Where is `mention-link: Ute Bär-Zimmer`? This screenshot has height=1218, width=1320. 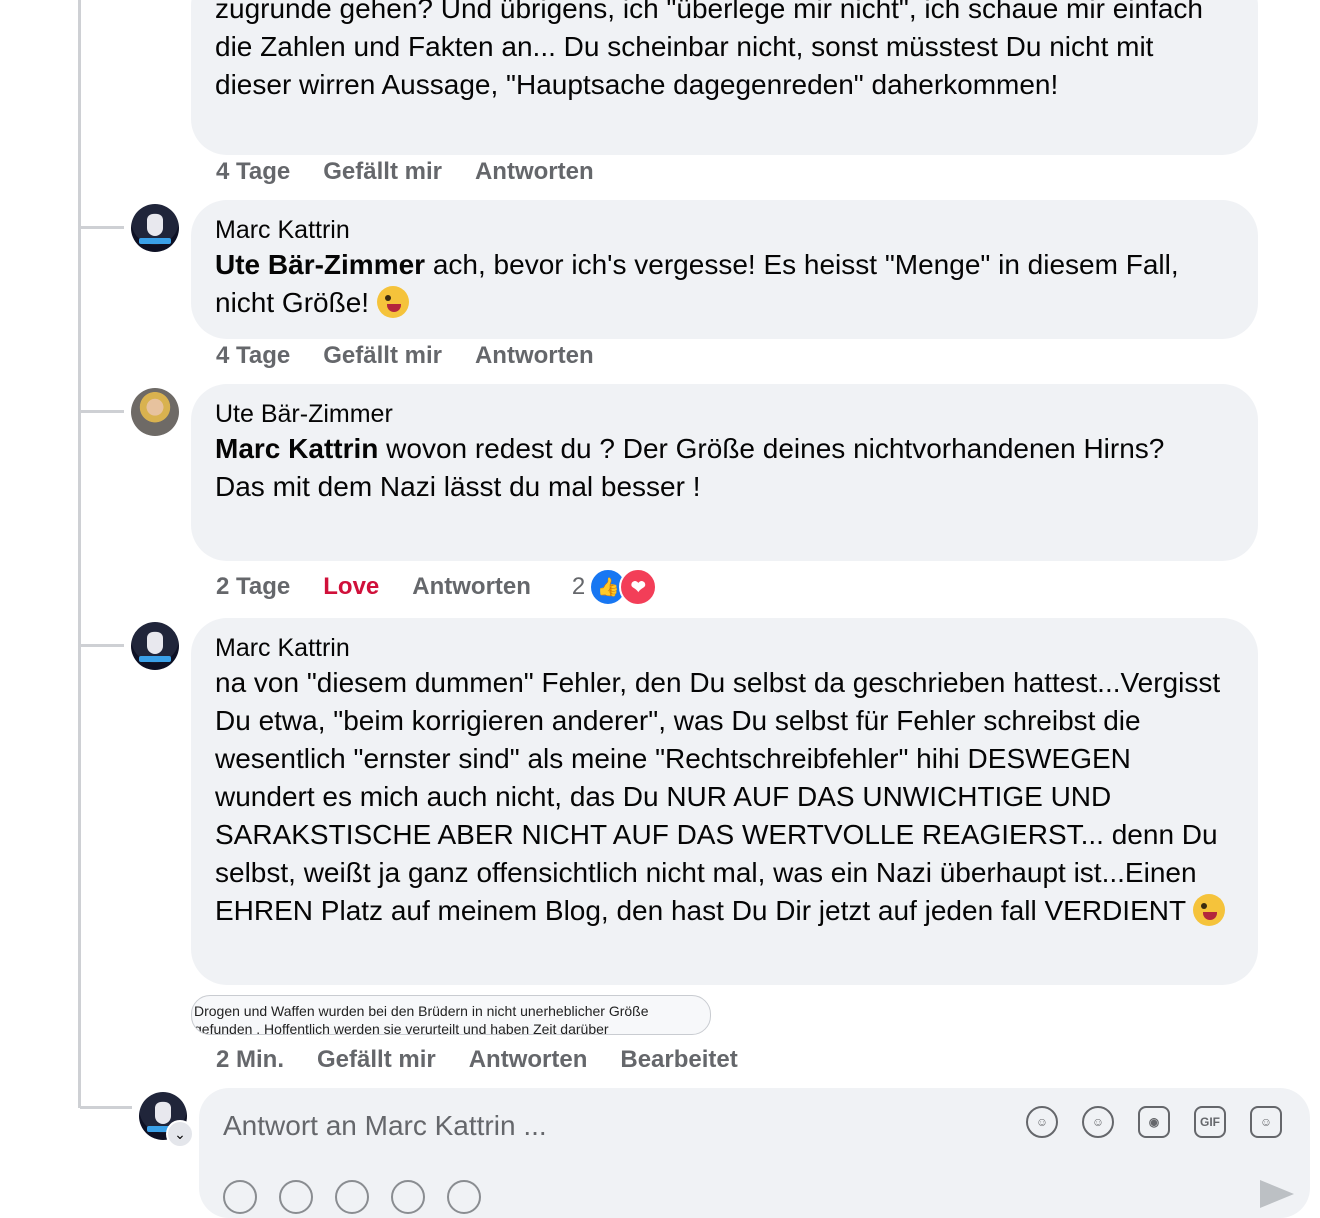
mention-link: Ute Bär-Zimmer is located at coordinates (320, 264).